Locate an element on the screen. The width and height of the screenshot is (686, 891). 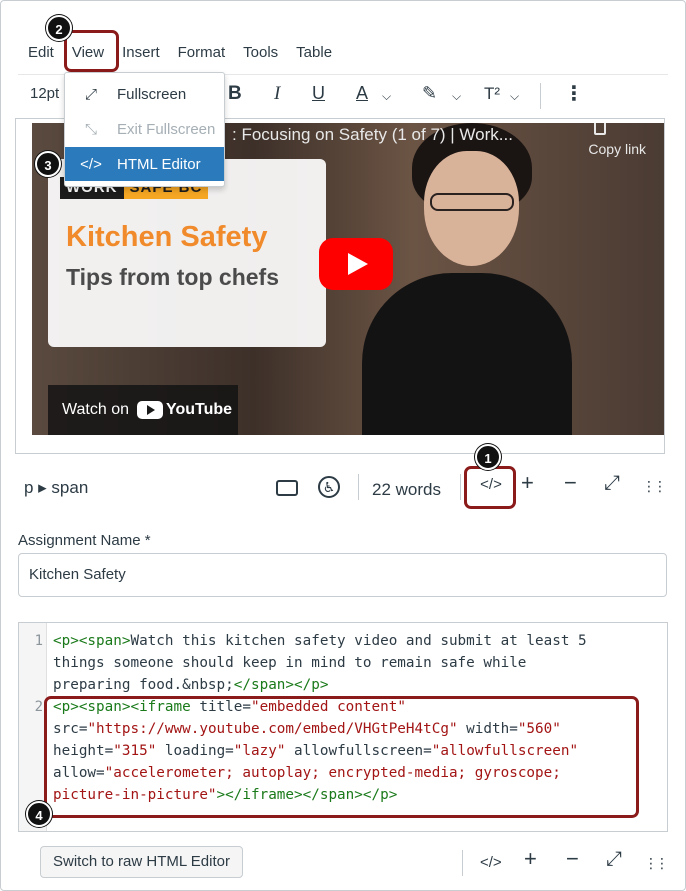
line-number: 2 is located at coordinates (38, 707).